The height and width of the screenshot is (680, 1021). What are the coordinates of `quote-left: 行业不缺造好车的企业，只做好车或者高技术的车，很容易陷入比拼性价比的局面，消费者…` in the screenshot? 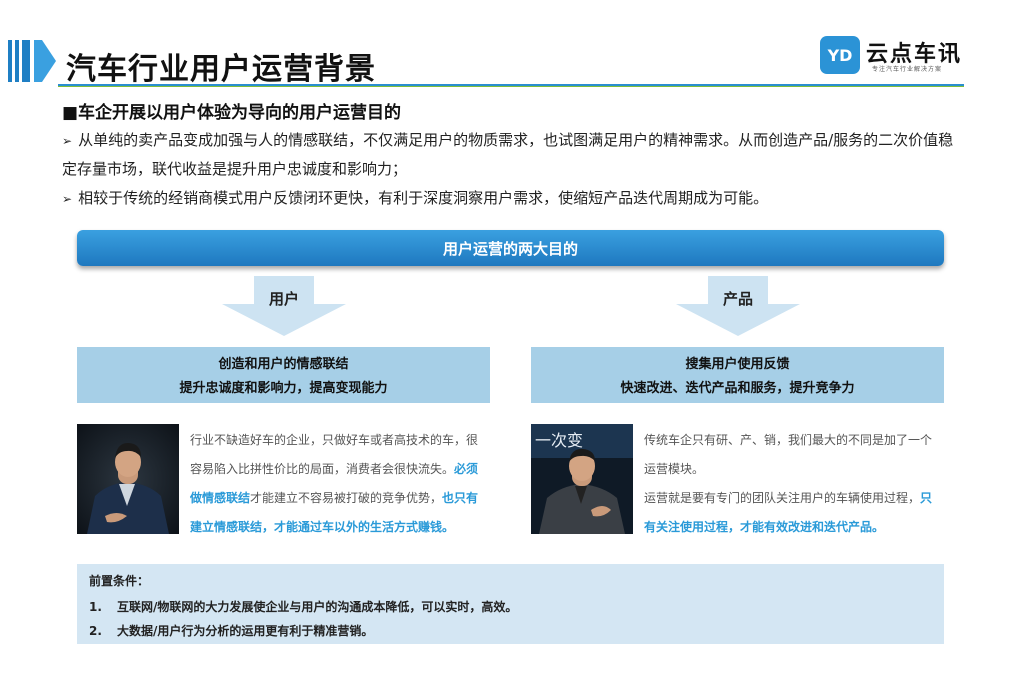 It's located at (339, 484).